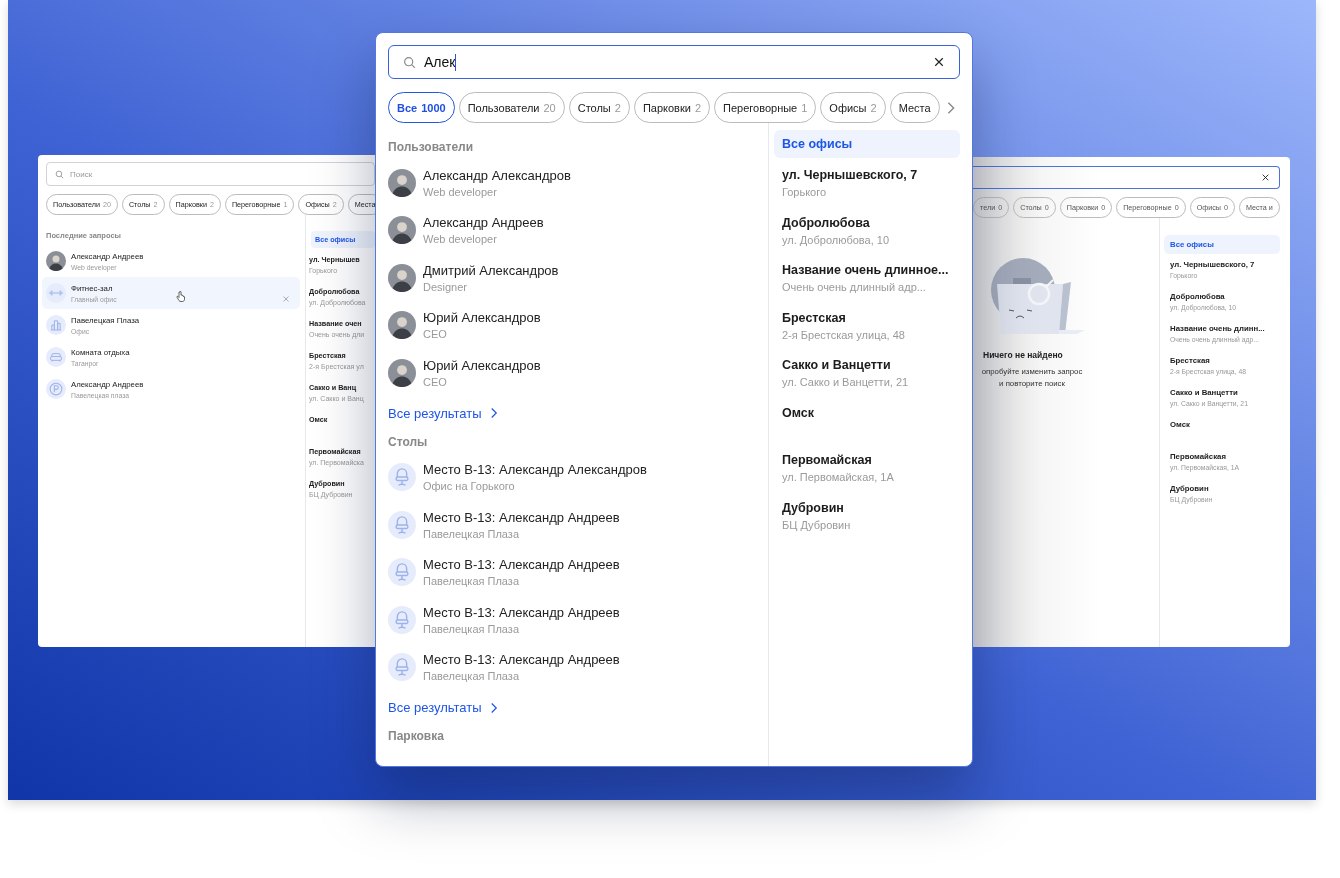 This screenshot has height=878, width=1340. Describe the element at coordinates (56, 357) in the screenshot. I see `sofa-icon` at that location.